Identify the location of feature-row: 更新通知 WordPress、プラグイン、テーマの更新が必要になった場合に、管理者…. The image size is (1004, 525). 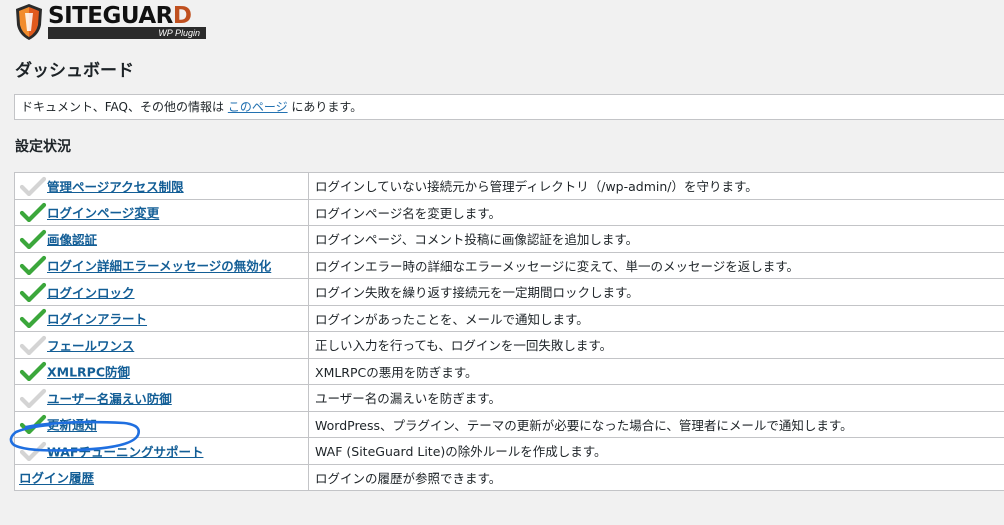
(509, 424).